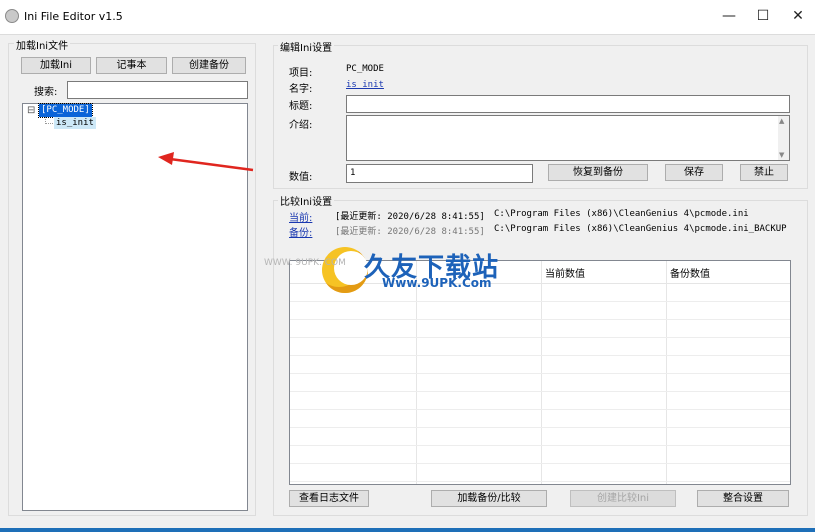 This screenshot has width=815, height=532. Describe the element at coordinates (31, 111) in the screenshot. I see `tree-collapse-icon: ⊟` at that location.